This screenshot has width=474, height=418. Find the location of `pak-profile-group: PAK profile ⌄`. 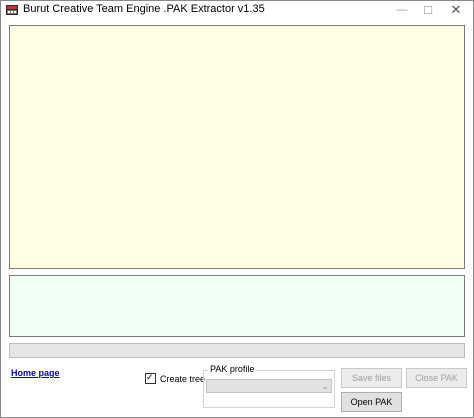

pak-profile-group: PAK profile ⌄ is located at coordinates (269, 386).